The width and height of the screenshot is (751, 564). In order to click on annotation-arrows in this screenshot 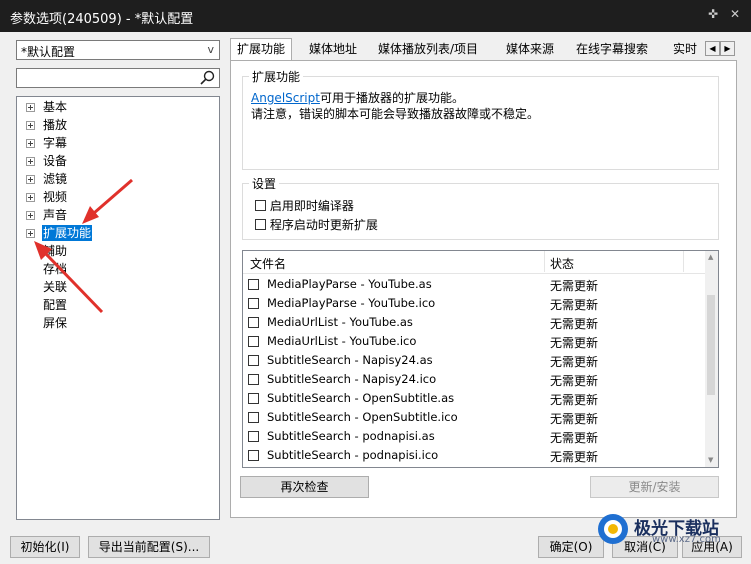, I will do `click(83, 246)`.